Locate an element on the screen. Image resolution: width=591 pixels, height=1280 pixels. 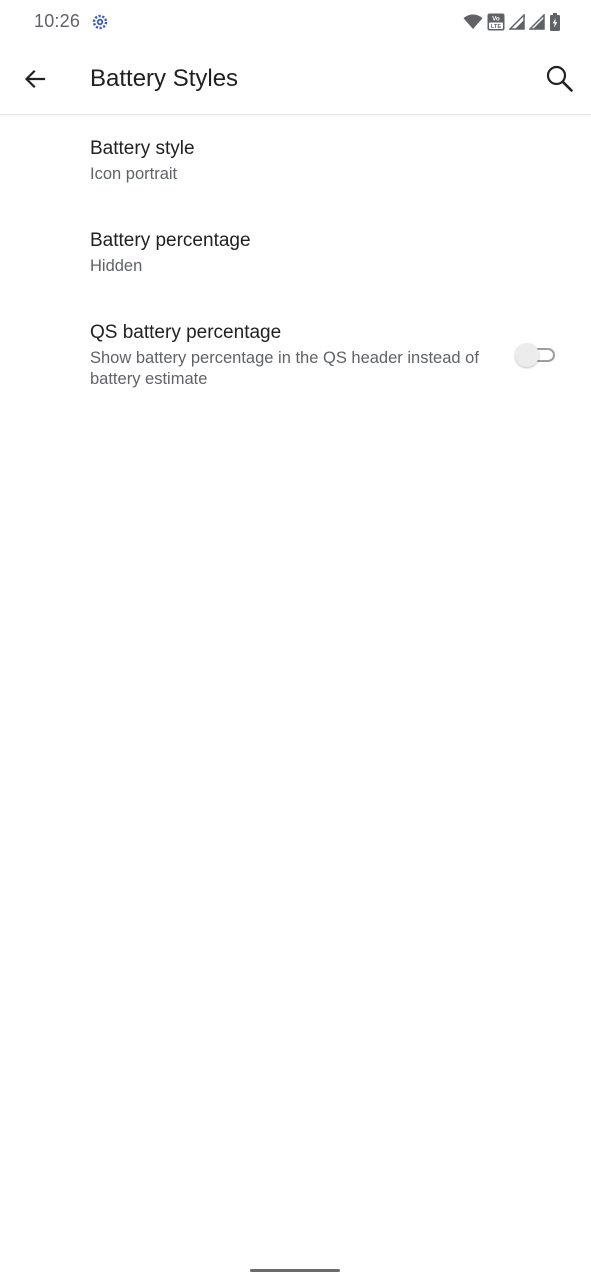
status-icons: Vo LTE is located at coordinates (512, 22).